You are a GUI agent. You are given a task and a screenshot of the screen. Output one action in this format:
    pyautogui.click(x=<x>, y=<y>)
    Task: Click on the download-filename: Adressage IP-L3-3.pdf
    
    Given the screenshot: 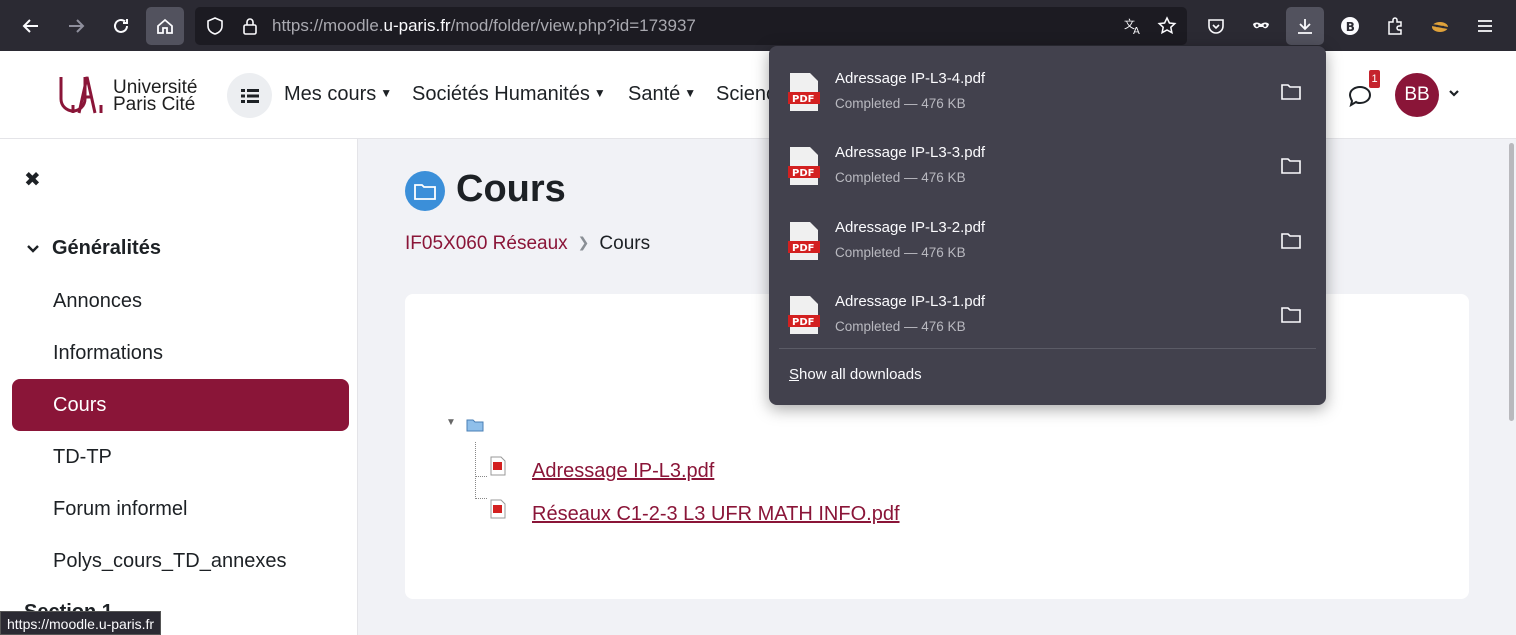 What is the action you would take?
    pyautogui.click(x=910, y=152)
    